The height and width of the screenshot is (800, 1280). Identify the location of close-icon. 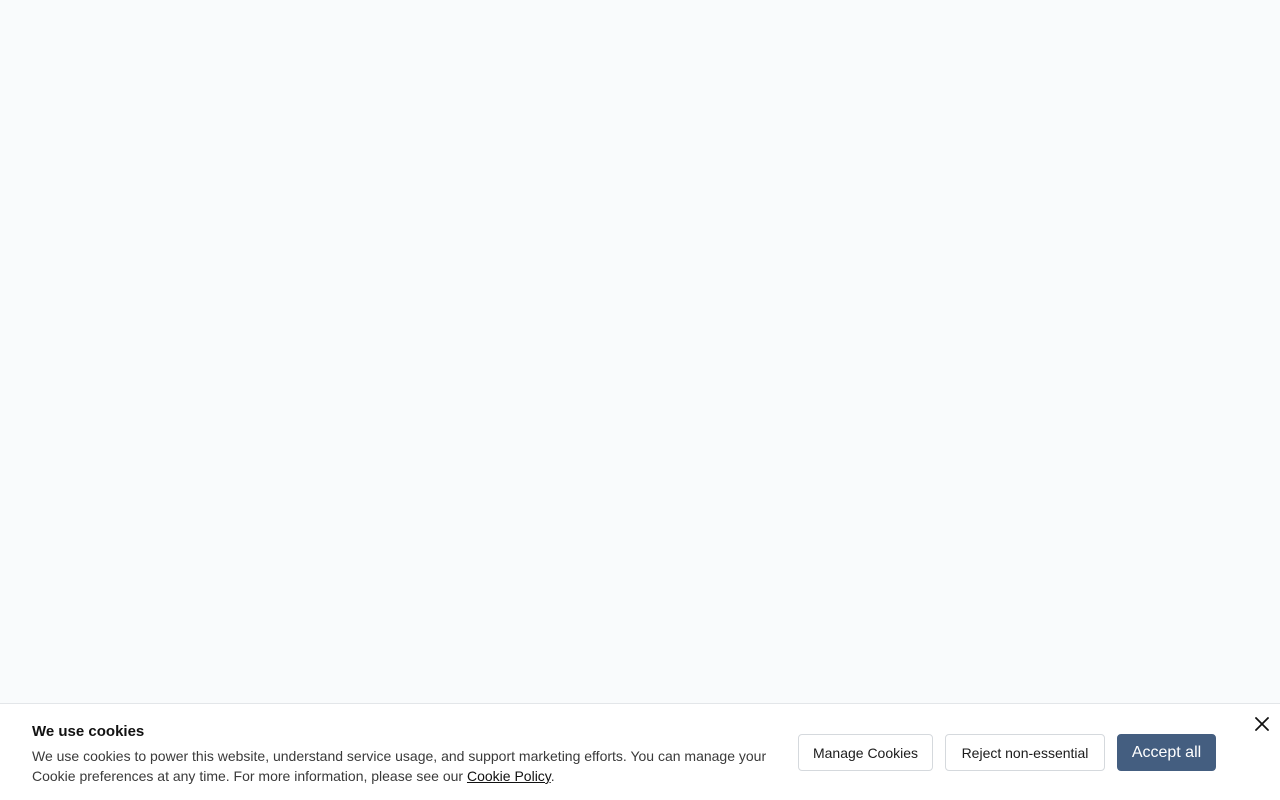
(1262, 724).